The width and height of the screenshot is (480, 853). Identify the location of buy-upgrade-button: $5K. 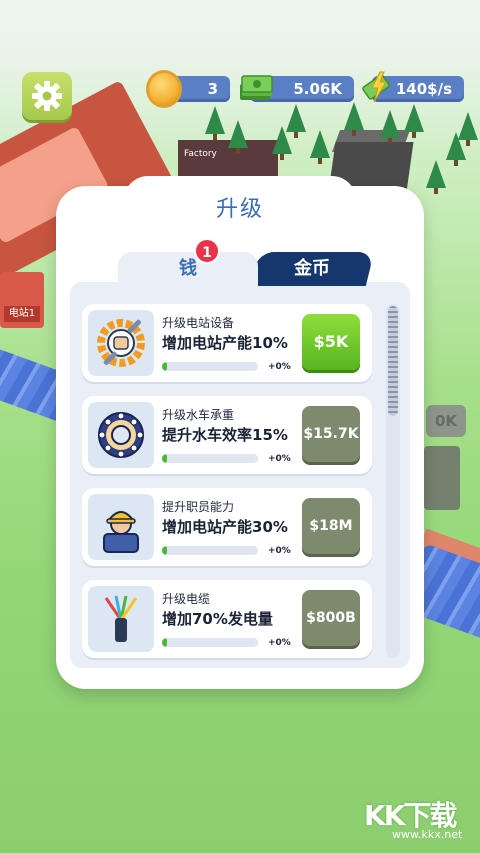
(331, 342).